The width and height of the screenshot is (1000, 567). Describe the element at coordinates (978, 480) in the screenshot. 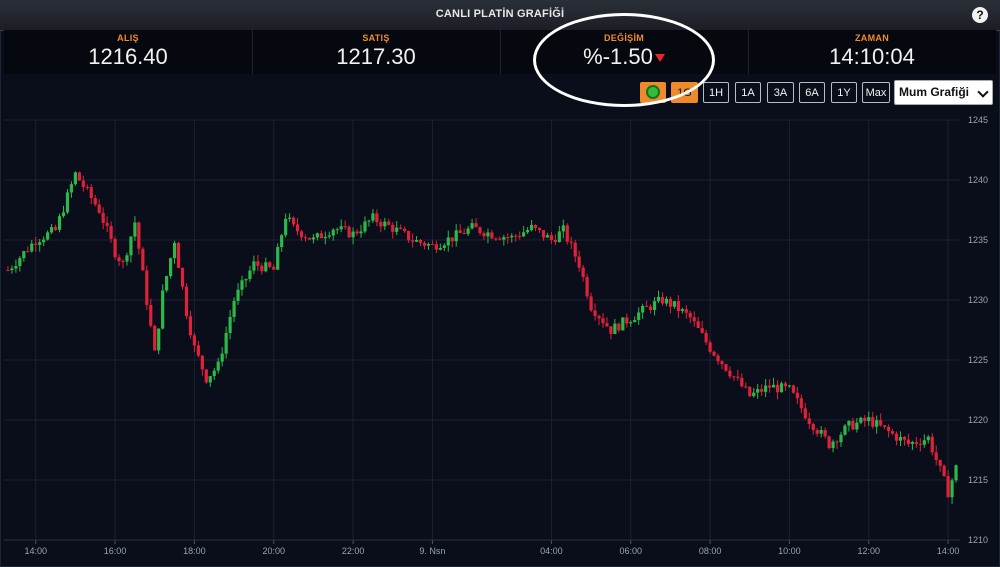

I see `y-tick-label: 1215` at that location.